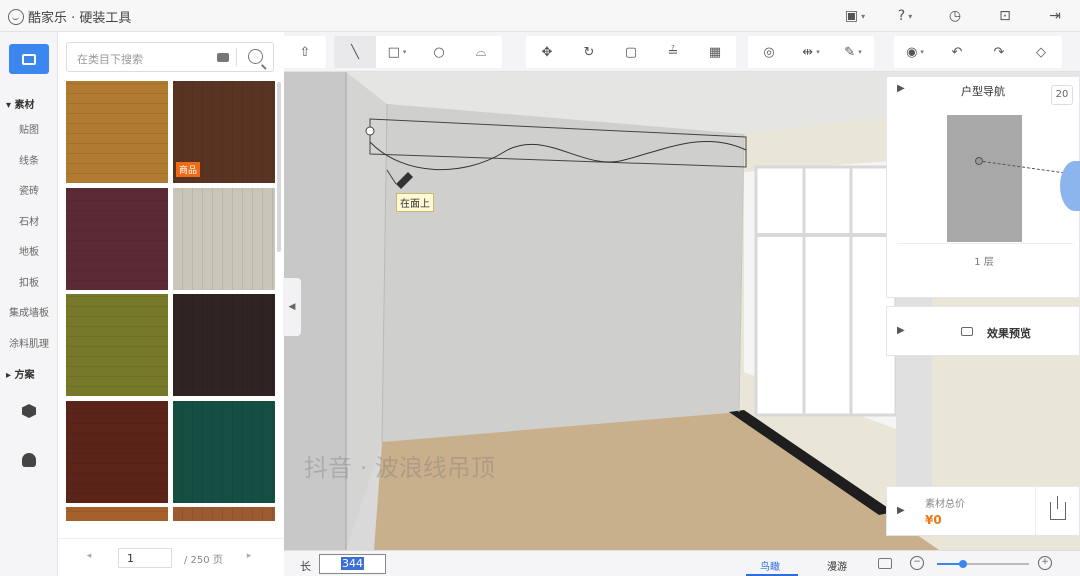  Describe the element at coordinates (540, 16) in the screenshot. I see `top-bar: 酷家乐 · 硬装工具 ▣ ▾? ▾ ◷ ⊡ ⇥` at that location.